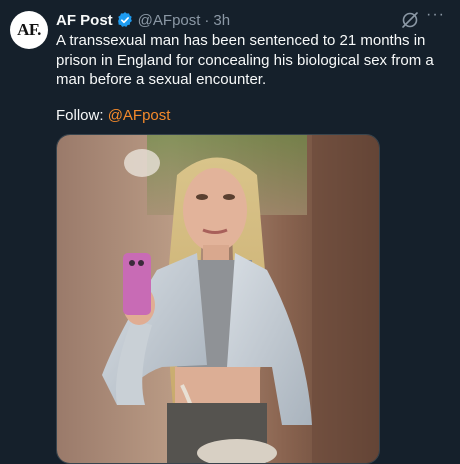 Image resolution: width=460 pixels, height=464 pixels. What do you see at coordinates (435, 16) in the screenshot?
I see `more-options-icon: ···` at bounding box center [435, 16].